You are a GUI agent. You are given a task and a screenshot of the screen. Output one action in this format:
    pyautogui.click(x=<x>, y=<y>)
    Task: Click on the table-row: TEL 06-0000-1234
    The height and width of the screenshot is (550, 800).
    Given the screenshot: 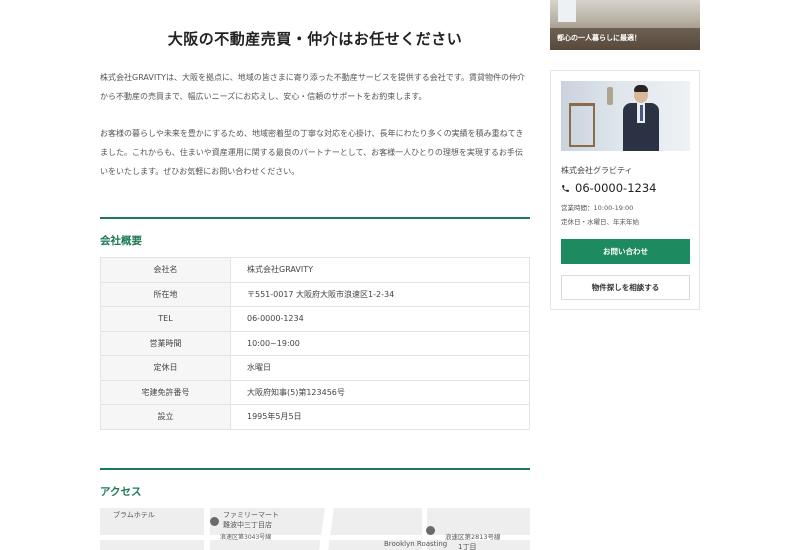 What is the action you would take?
    pyautogui.click(x=315, y=319)
    